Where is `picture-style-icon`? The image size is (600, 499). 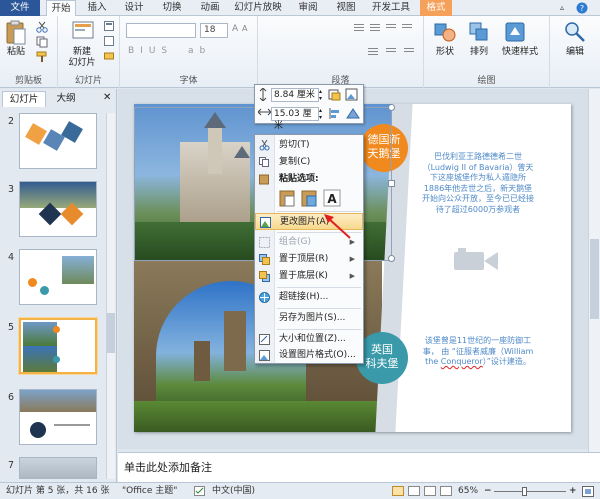 picture-style-icon is located at coordinates (352, 94).